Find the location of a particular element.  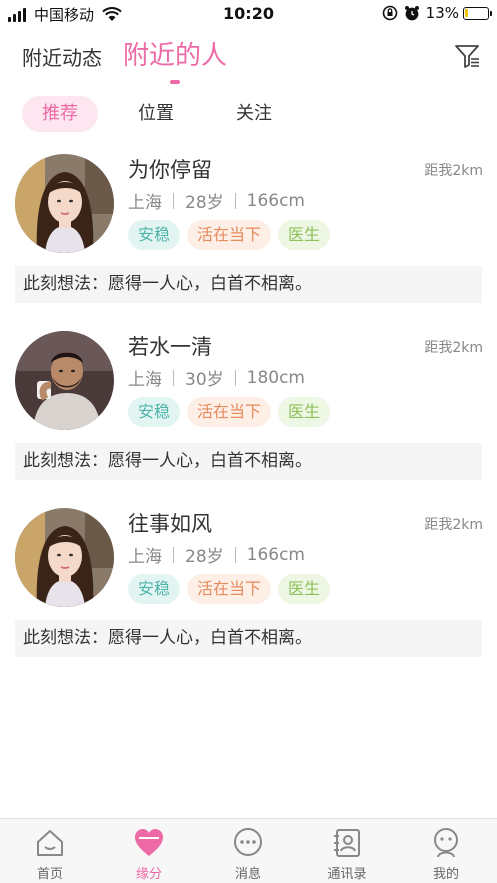

subtab-recommend: 推荐 is located at coordinates (60, 114).